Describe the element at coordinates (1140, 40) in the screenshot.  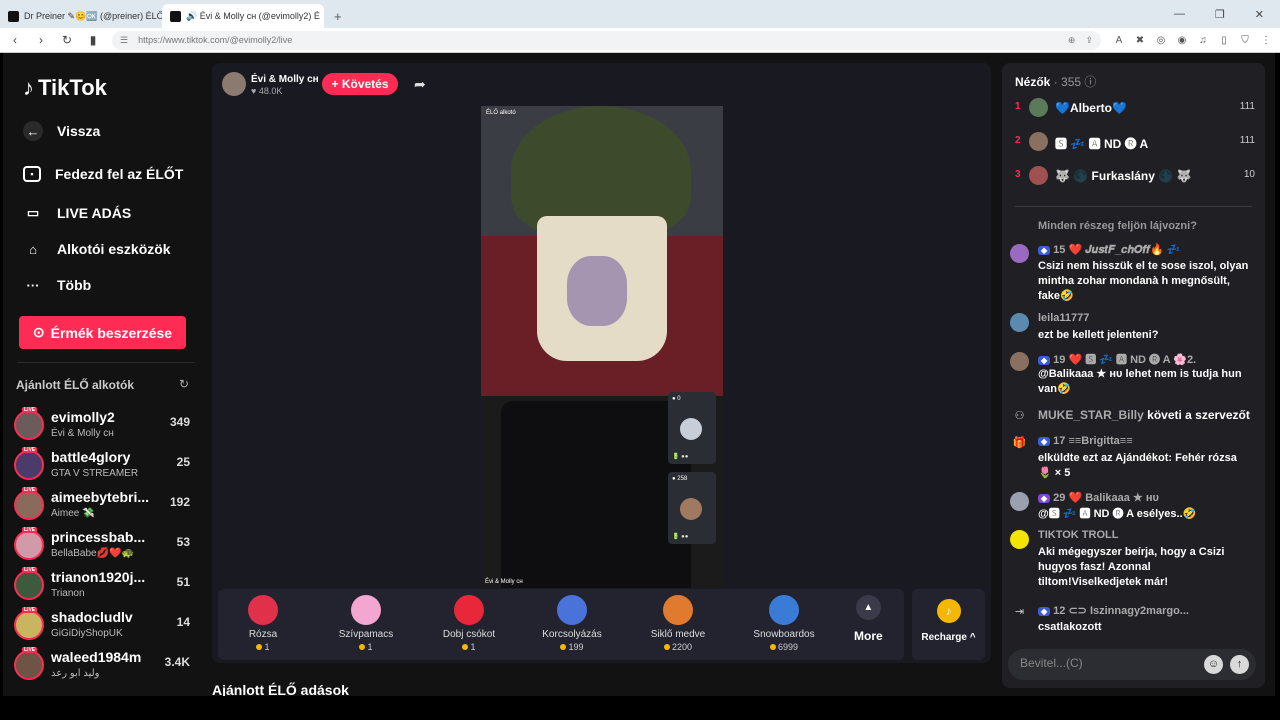
I see `extension-icon: ✖` at that location.